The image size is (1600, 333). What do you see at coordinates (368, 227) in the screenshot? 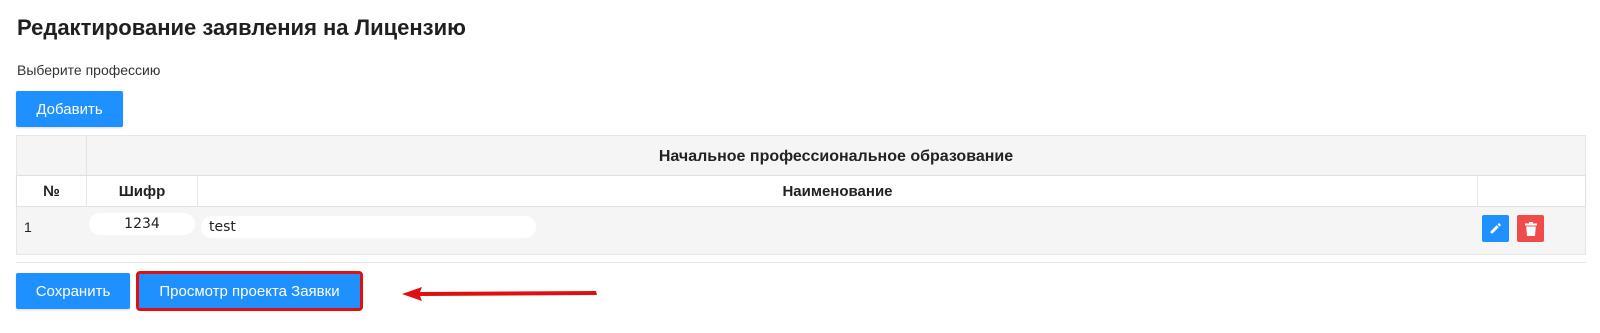
I see `name-input` at bounding box center [368, 227].